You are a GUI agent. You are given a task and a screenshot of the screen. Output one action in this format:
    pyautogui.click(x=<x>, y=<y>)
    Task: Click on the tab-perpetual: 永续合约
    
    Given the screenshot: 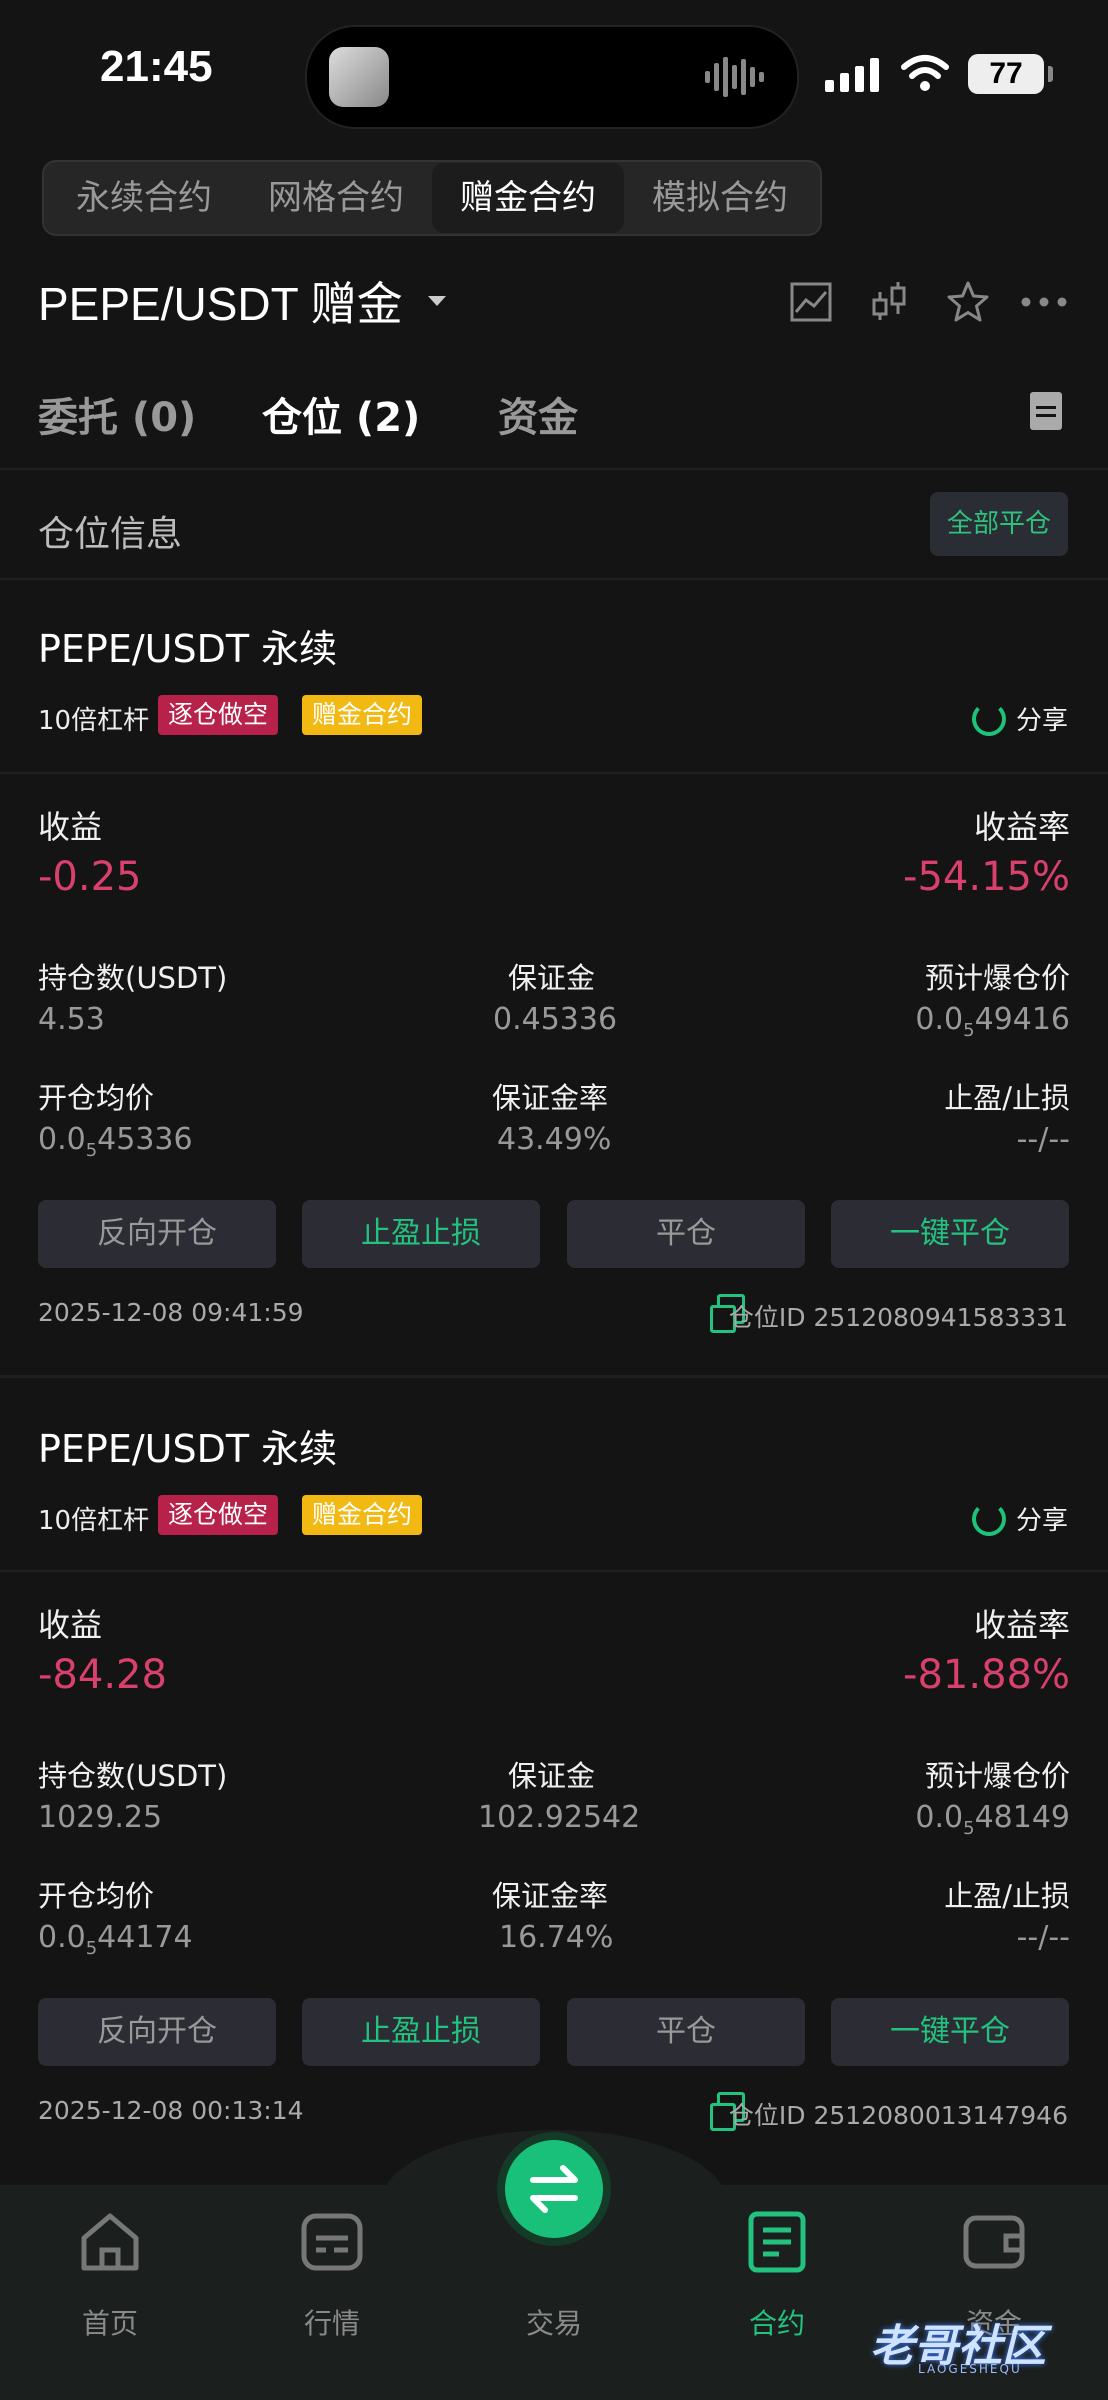 What is the action you would take?
    pyautogui.click(x=144, y=198)
    